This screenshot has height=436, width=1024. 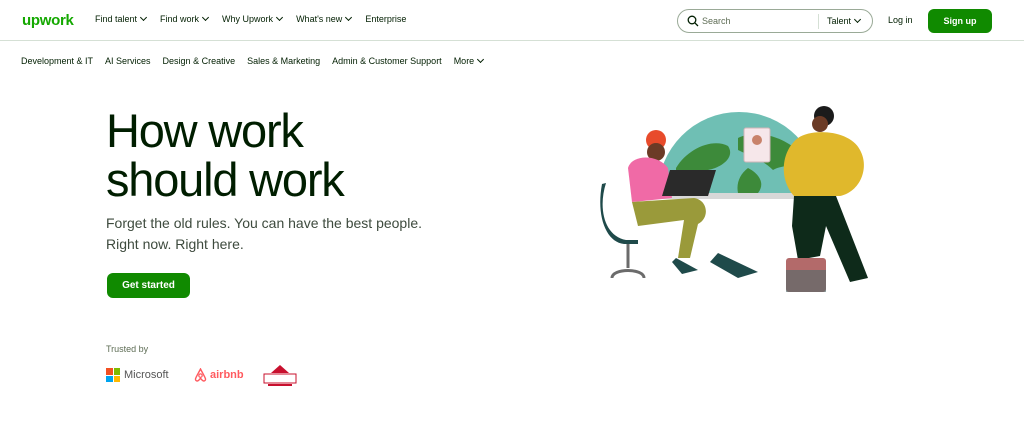 I want to click on search-bar: Search Talent, so click(x=775, y=21).